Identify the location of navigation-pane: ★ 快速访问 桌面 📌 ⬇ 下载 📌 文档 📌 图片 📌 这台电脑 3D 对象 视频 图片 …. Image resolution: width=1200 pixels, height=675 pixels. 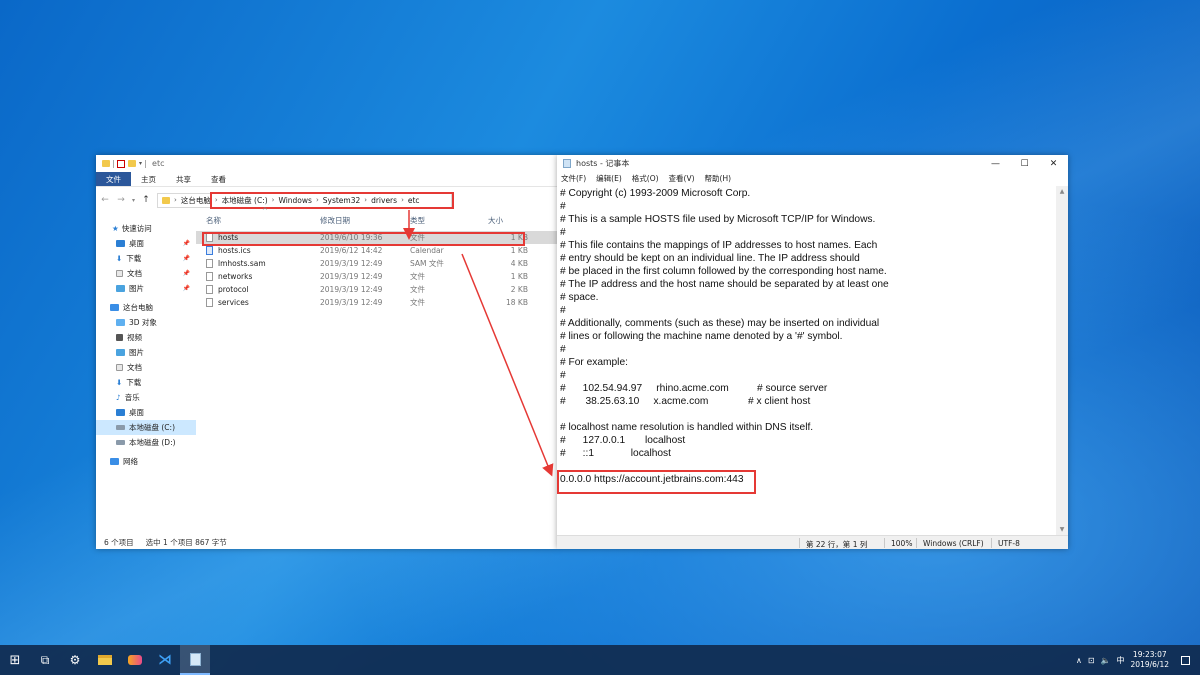
(146, 374).